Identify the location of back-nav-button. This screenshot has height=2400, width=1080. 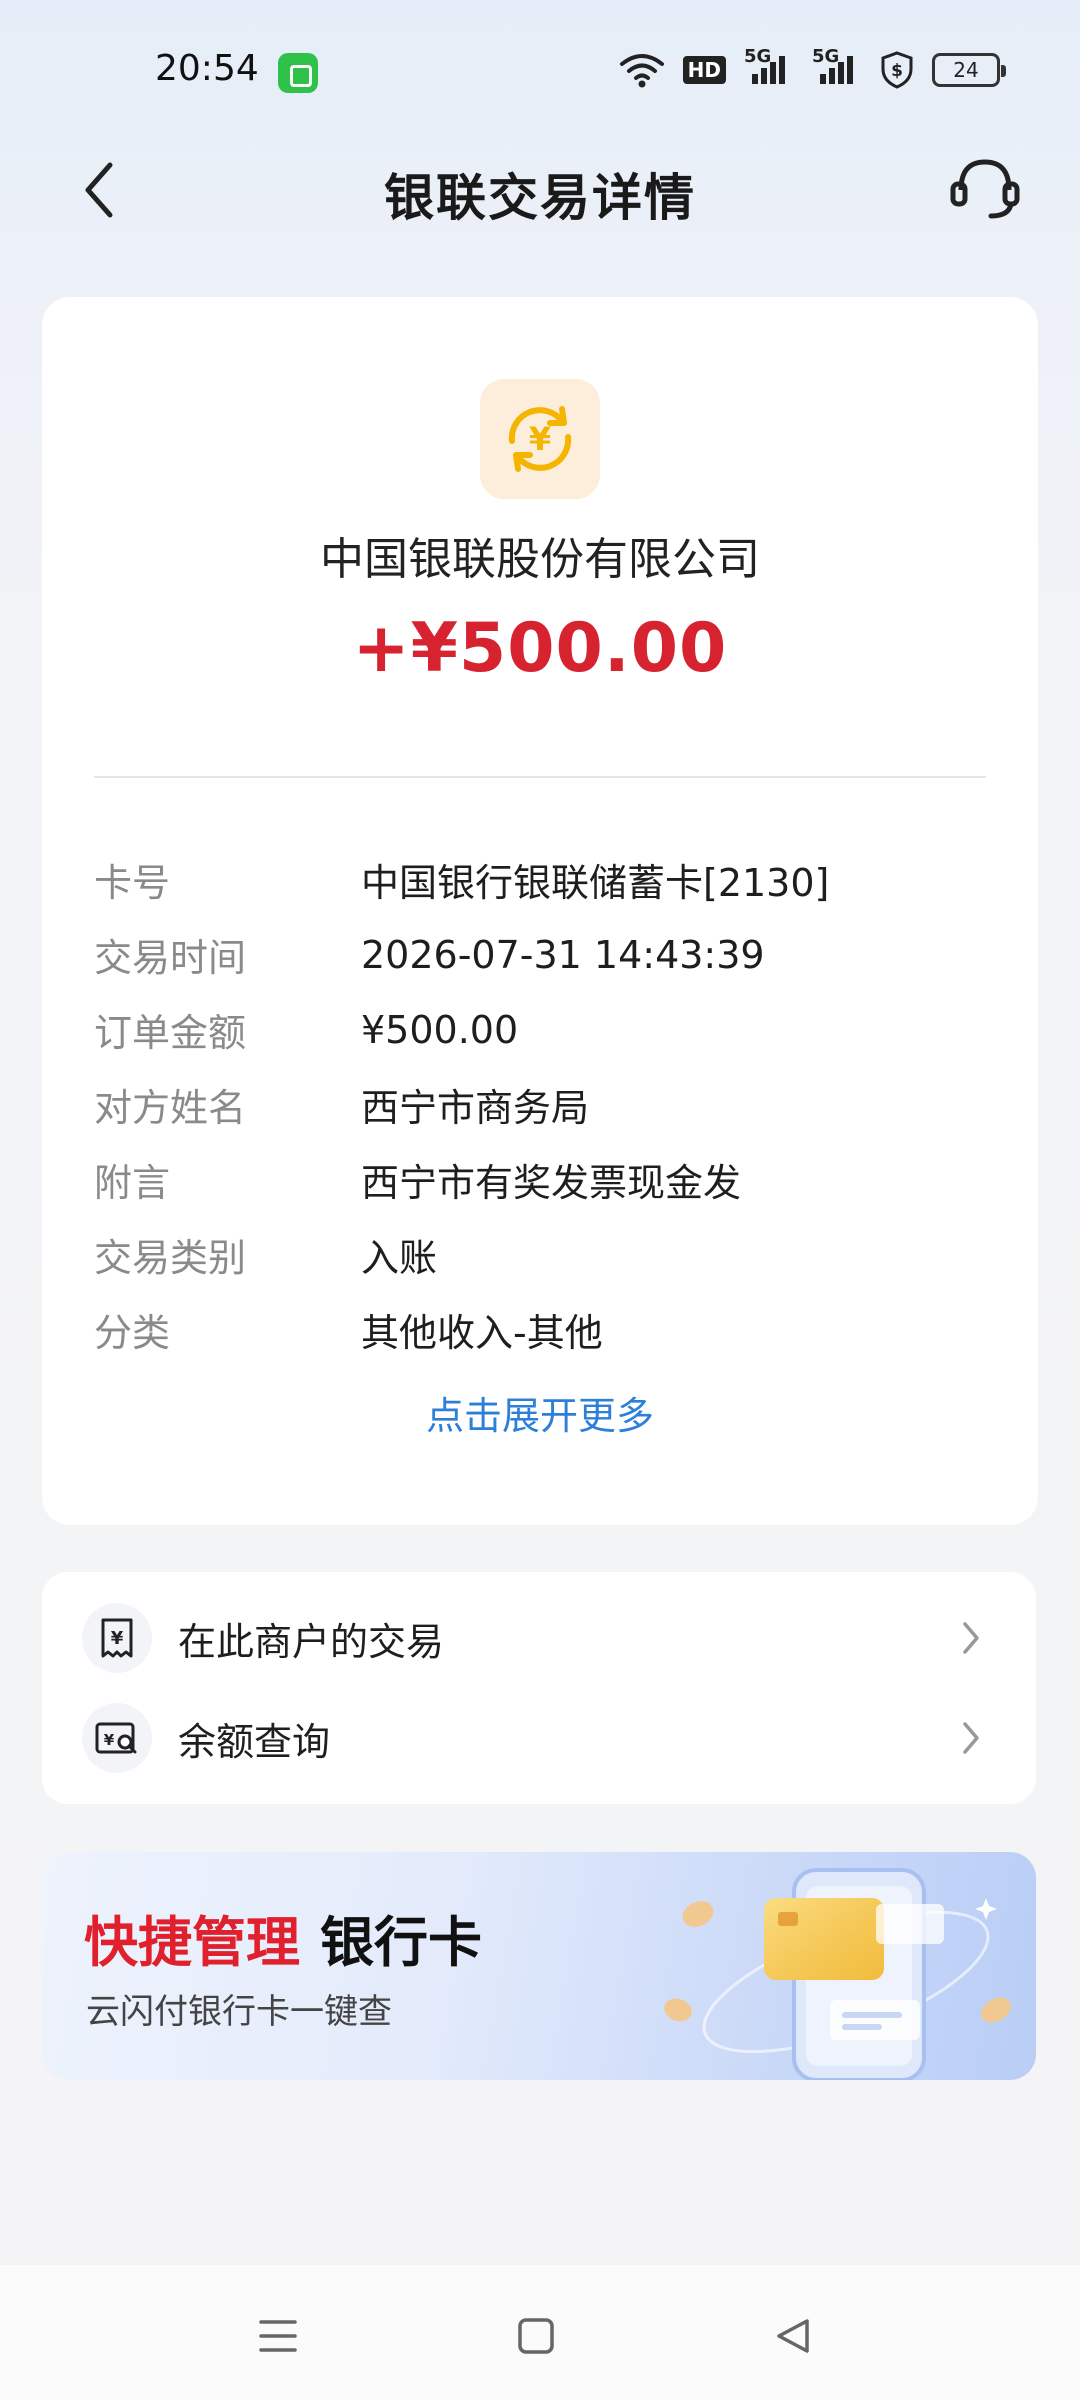
(793, 2336).